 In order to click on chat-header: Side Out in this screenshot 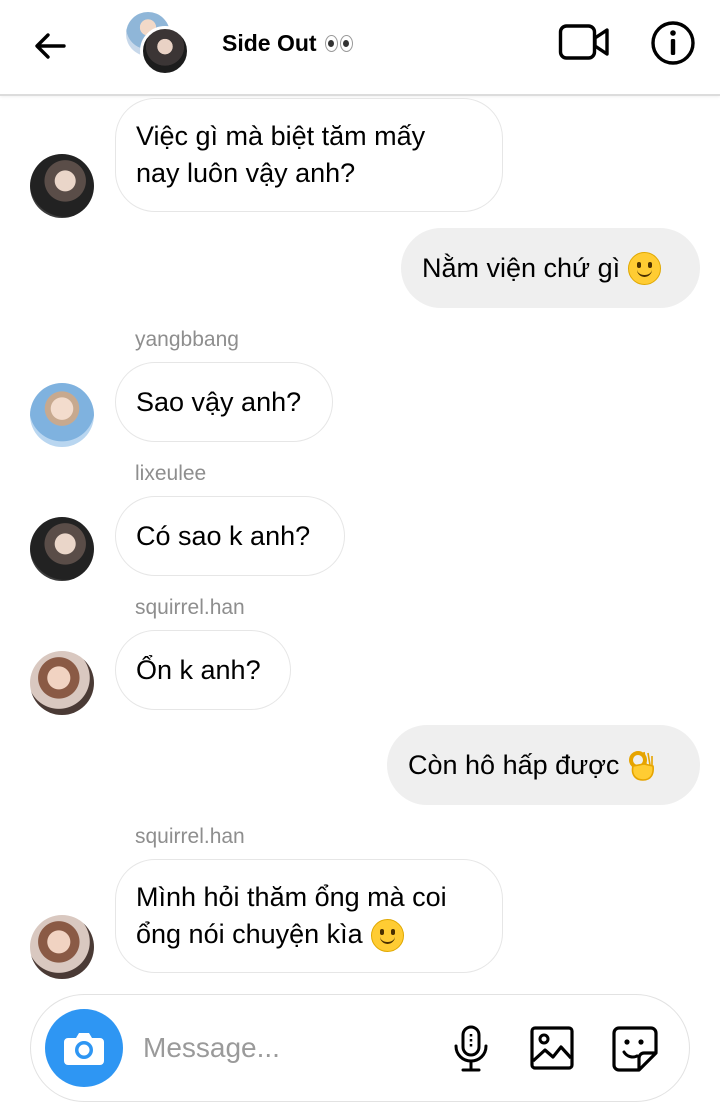, I will do `click(360, 48)`.